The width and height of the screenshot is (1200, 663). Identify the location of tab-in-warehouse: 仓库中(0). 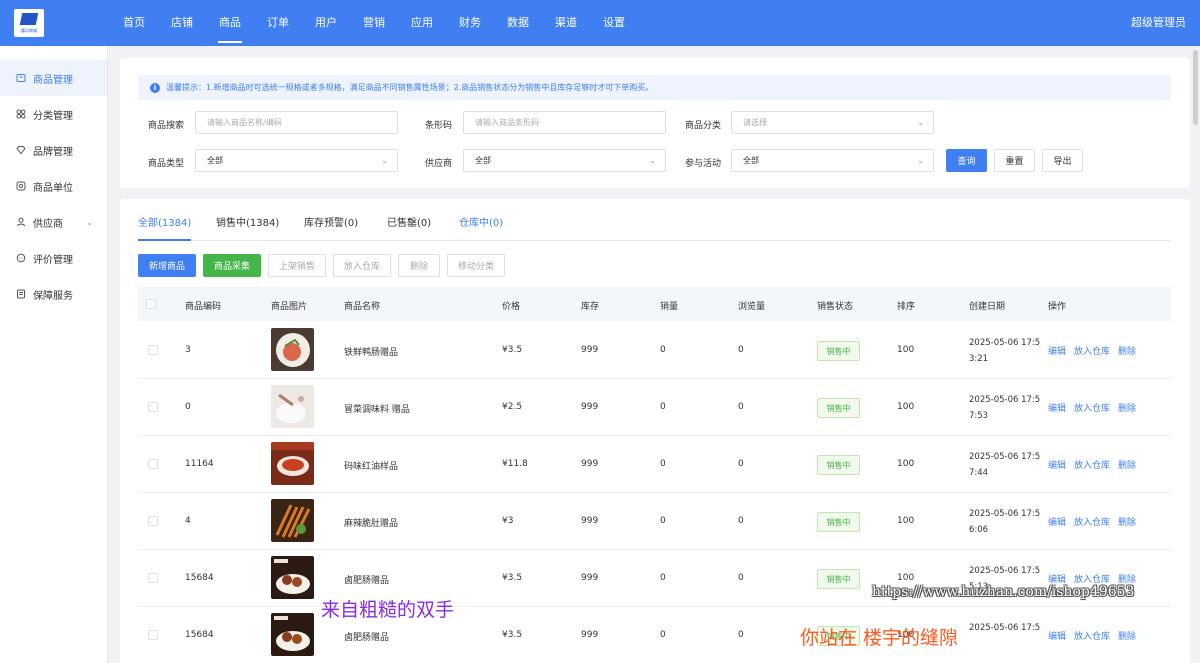
(481, 227).